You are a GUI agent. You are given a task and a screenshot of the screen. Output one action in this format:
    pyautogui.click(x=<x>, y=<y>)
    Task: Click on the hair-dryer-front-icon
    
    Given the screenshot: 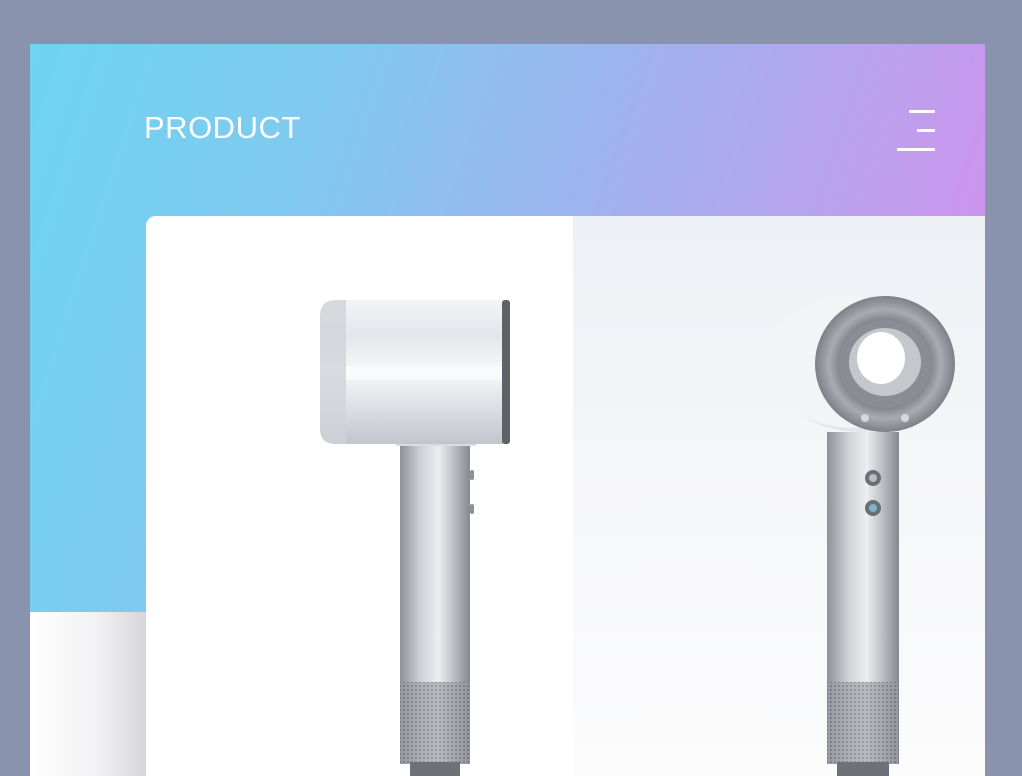 What is the action you would take?
    pyautogui.click(x=859, y=536)
    